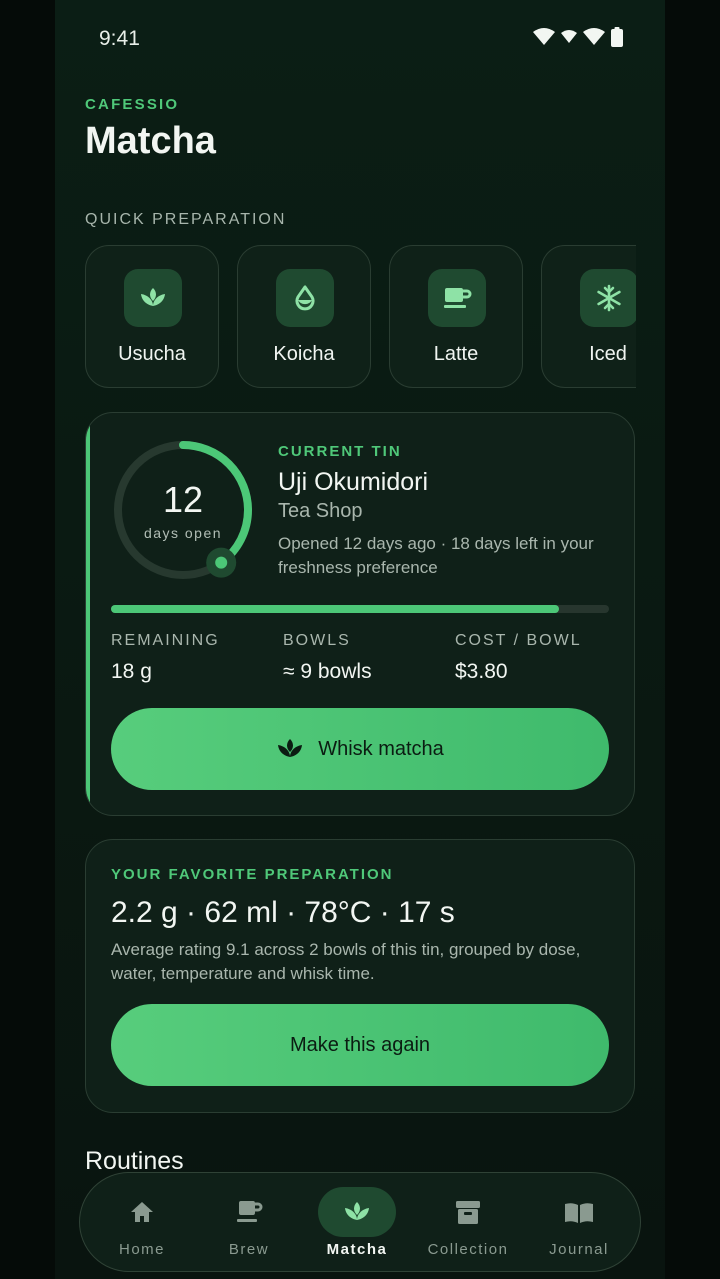 The height and width of the screenshot is (1279, 720). What do you see at coordinates (142, 1212) in the screenshot?
I see `home-icon` at bounding box center [142, 1212].